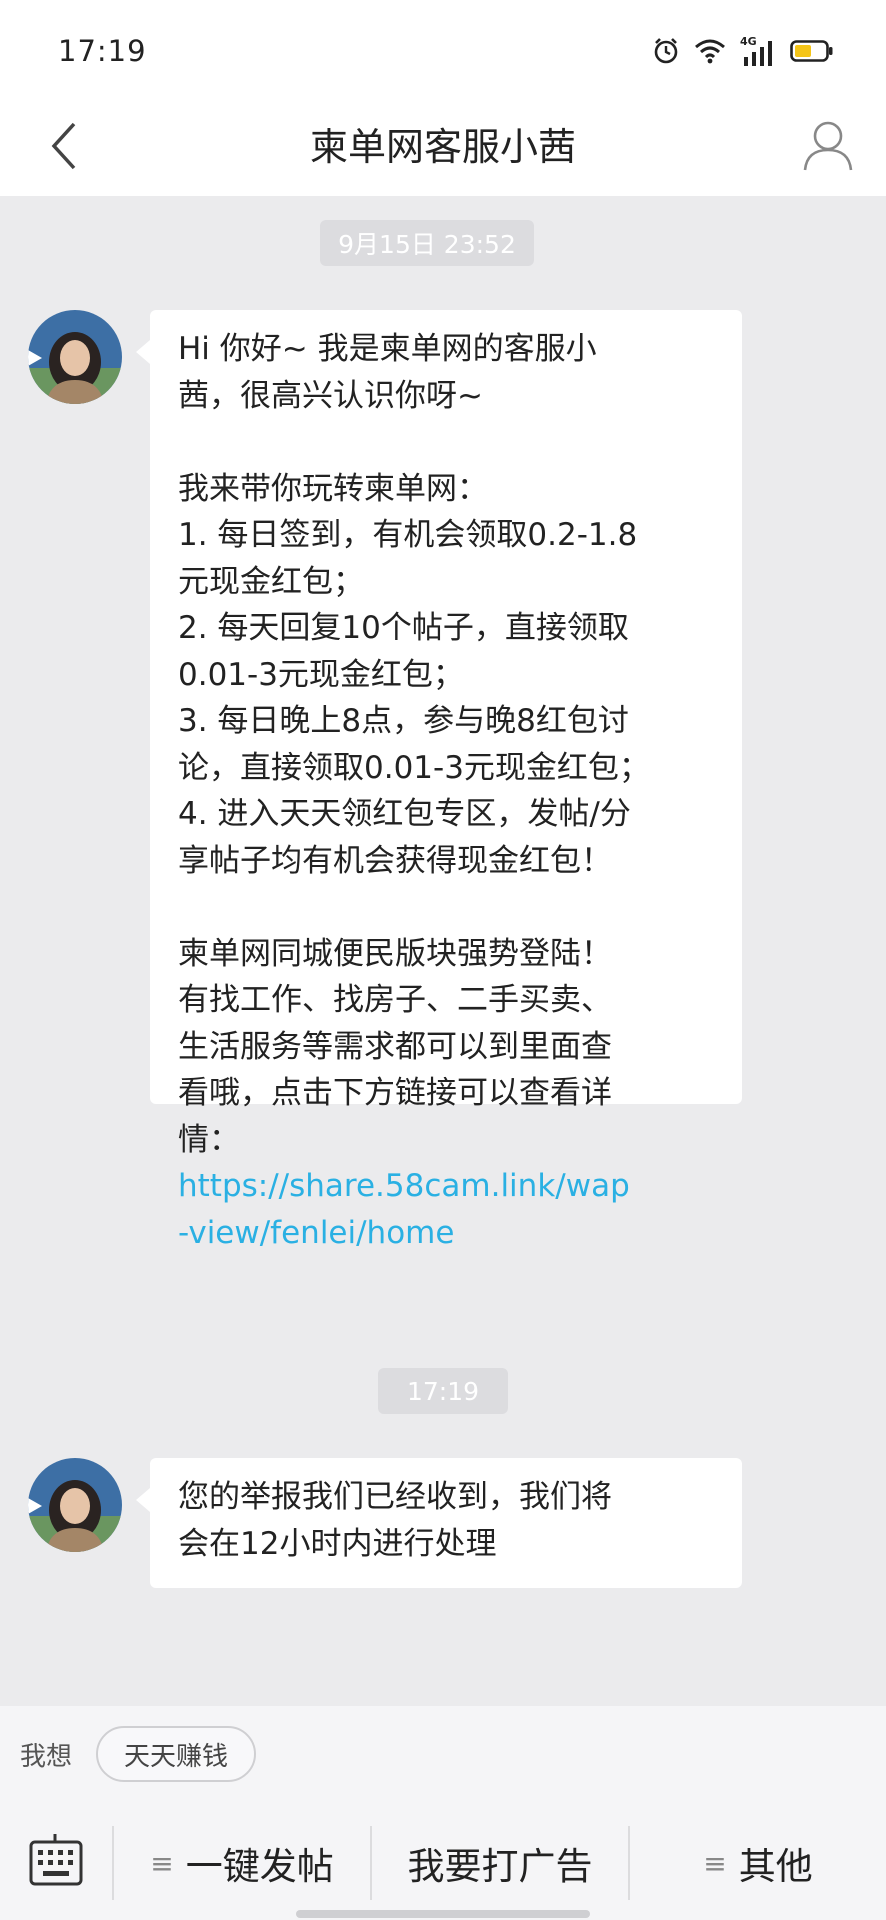 The image size is (886, 1920). What do you see at coordinates (443, 1914) in the screenshot?
I see `home-indicator` at bounding box center [443, 1914].